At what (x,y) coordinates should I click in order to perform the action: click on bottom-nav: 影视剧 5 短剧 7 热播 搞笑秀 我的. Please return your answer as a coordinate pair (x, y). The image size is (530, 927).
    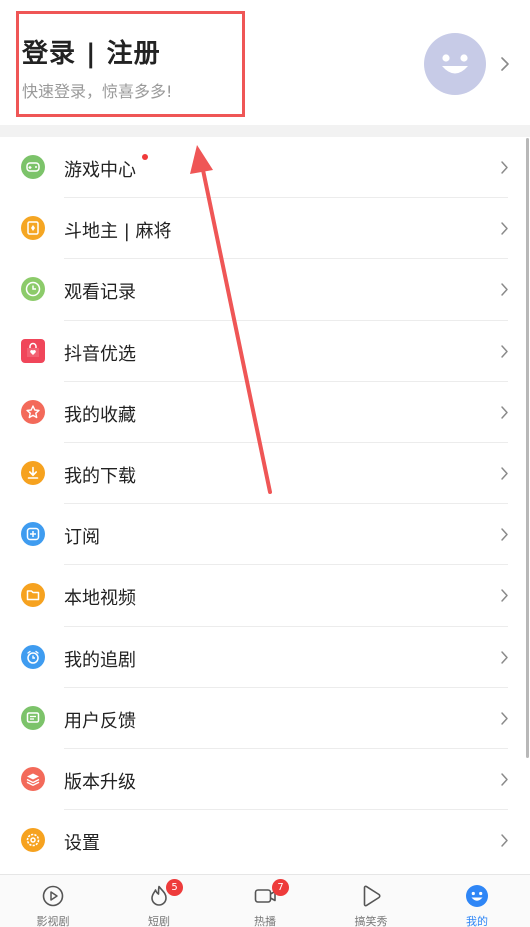
    Looking at the image, I should click on (265, 900).